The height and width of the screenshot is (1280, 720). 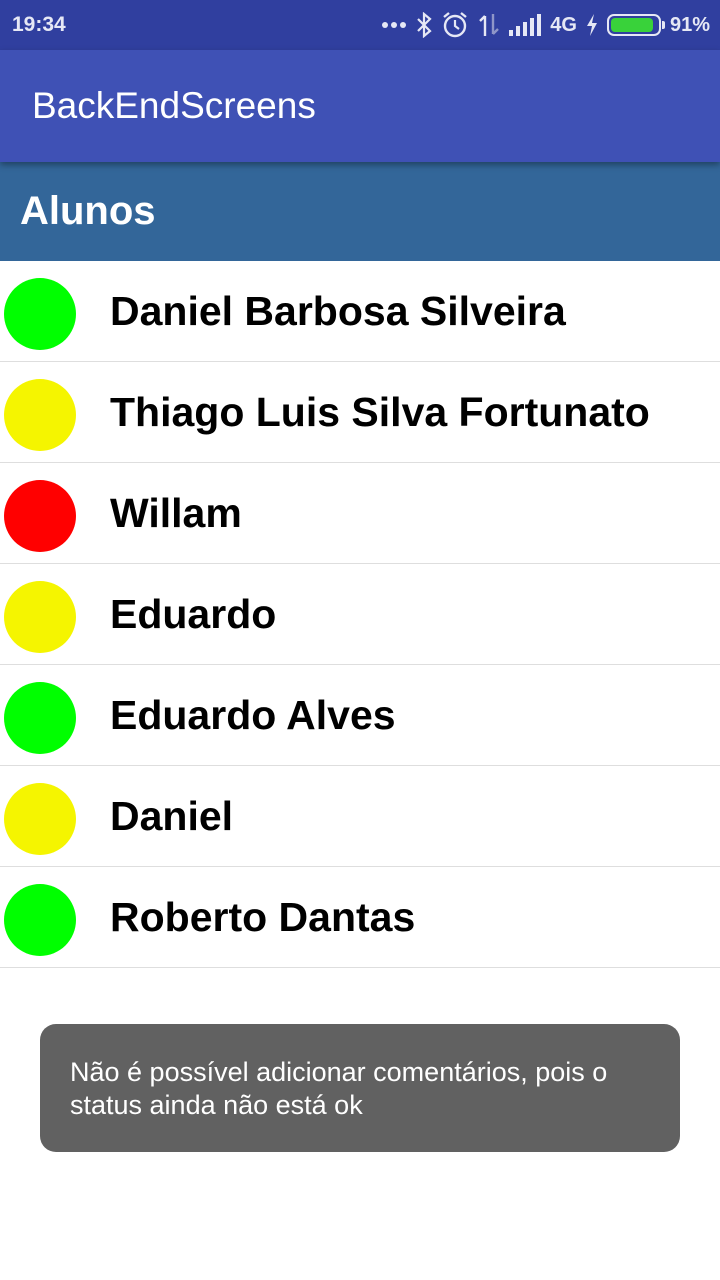 What do you see at coordinates (563, 24) in the screenshot?
I see `network-type: 4G` at bounding box center [563, 24].